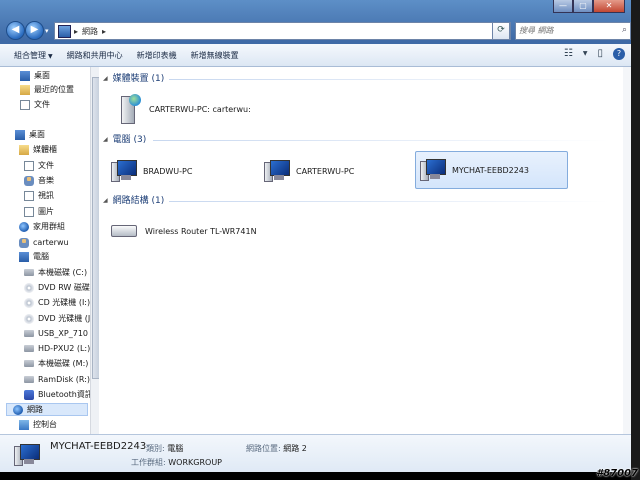 This screenshot has width=640, height=480. I want to click on refresh-icon: ⟳, so click(501, 30).